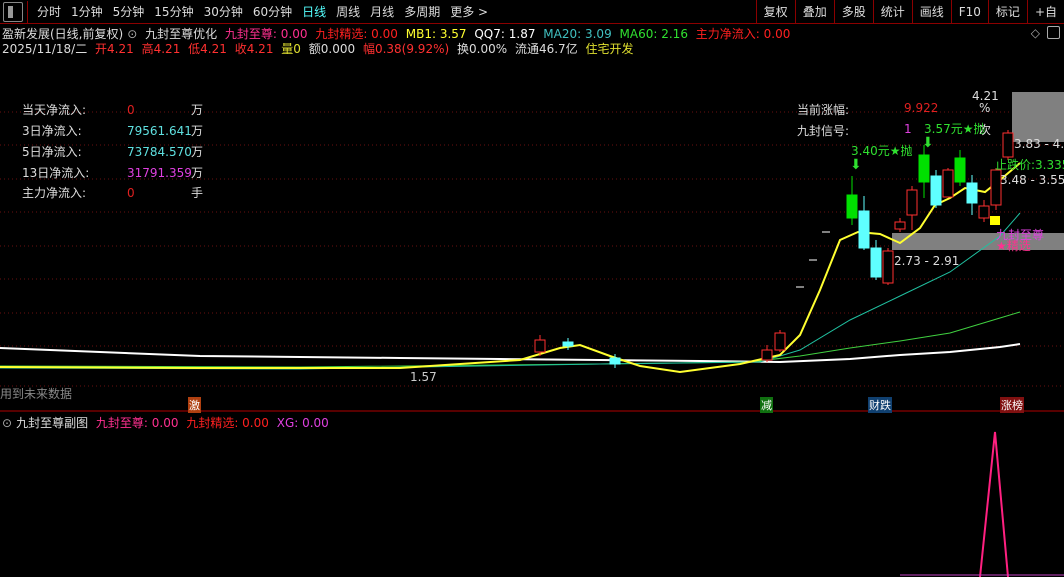 Image resolution: width=1064 pixels, height=577 pixels. What do you see at coordinates (1013, 246) in the screenshot?
I see `jx-signal-label: ★精选` at bounding box center [1013, 246].